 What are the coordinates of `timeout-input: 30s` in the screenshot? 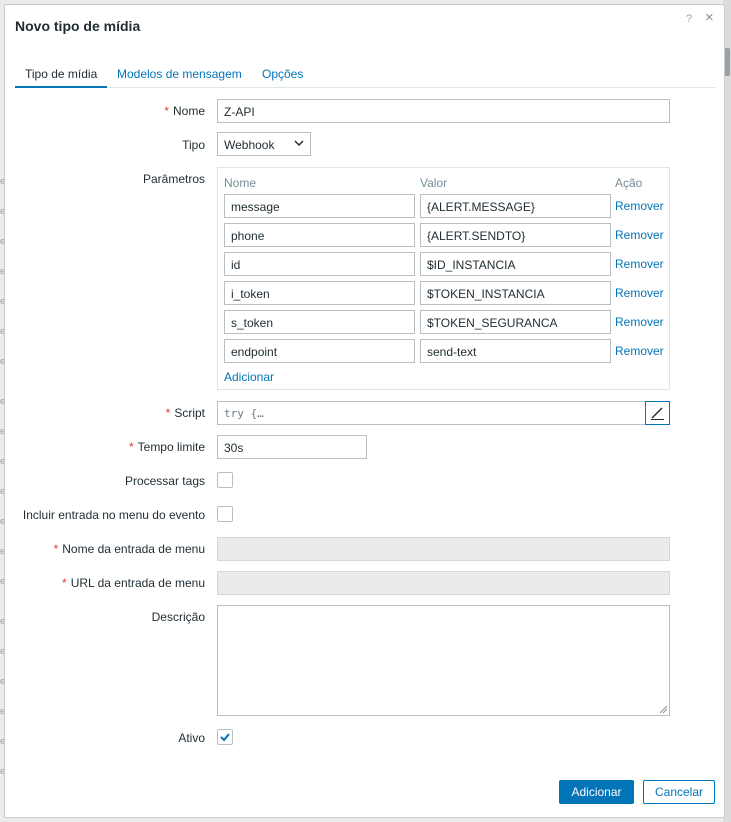 It's located at (292, 447).